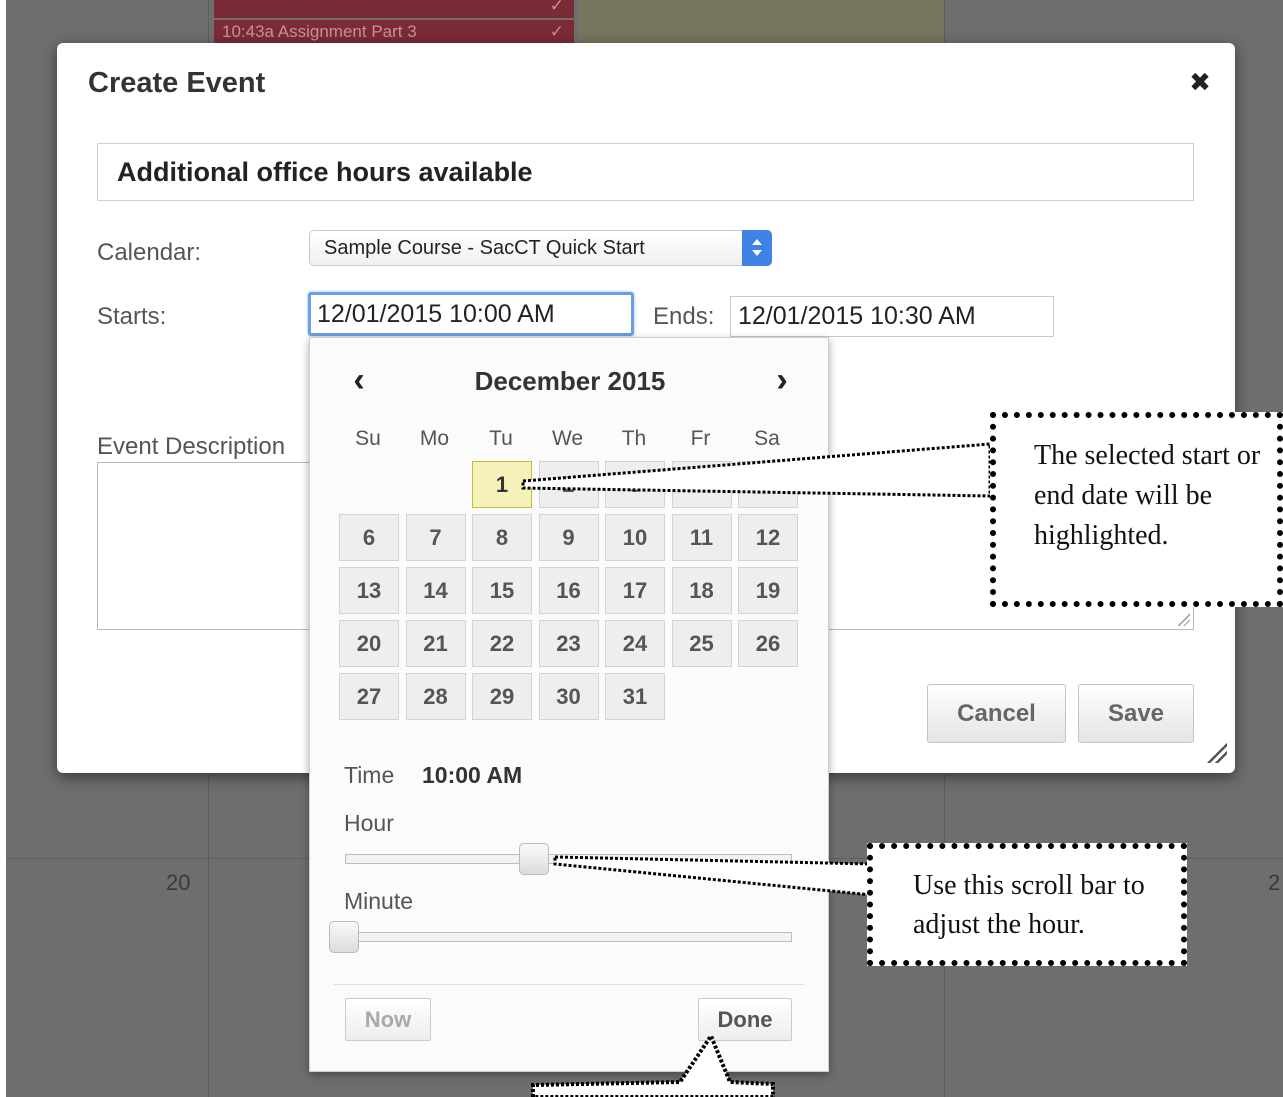  I want to click on scrollbar-callout-text: Use this scroll bar to adjust the hour., so click(1029, 905).